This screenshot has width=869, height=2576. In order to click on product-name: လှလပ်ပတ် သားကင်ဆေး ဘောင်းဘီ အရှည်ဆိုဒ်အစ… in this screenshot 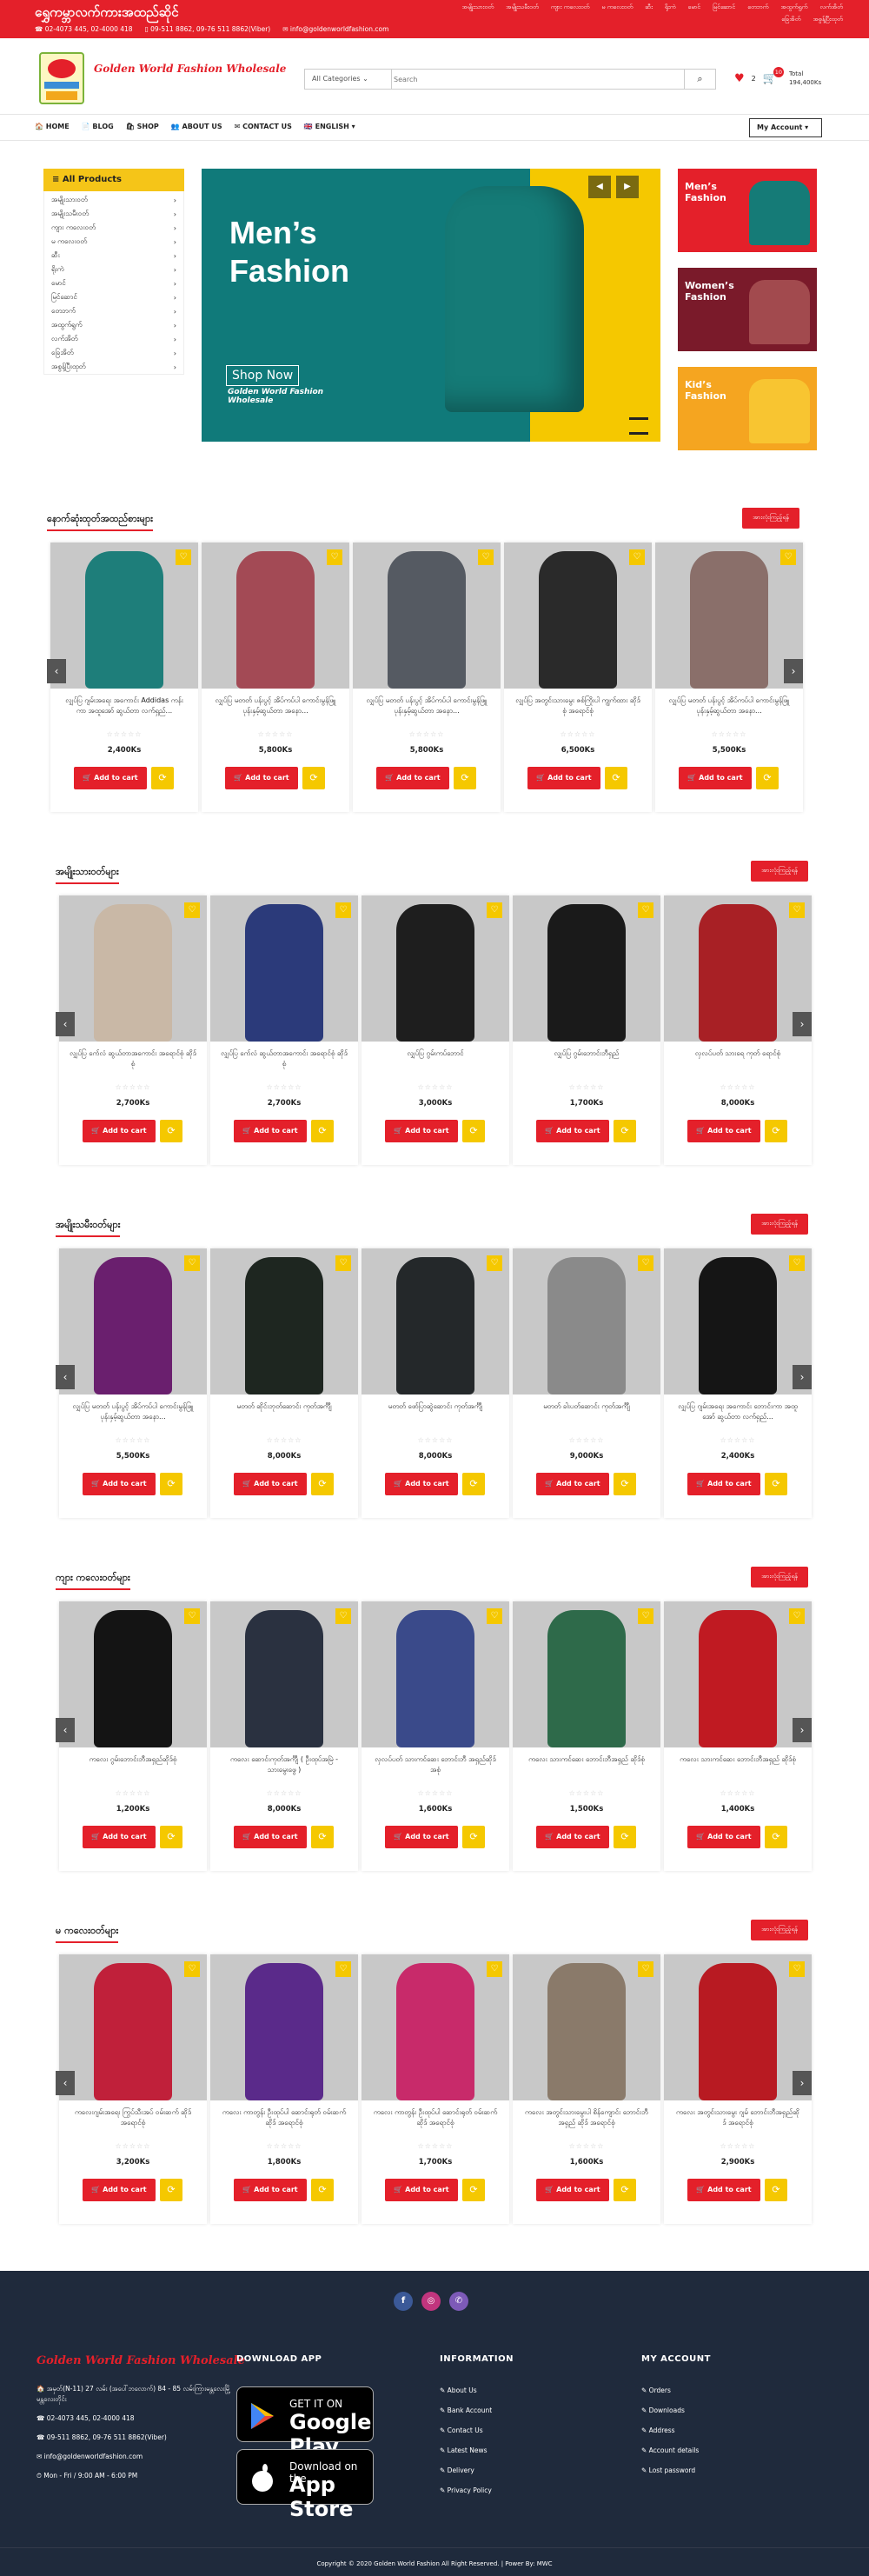, I will do `click(435, 1770)`.